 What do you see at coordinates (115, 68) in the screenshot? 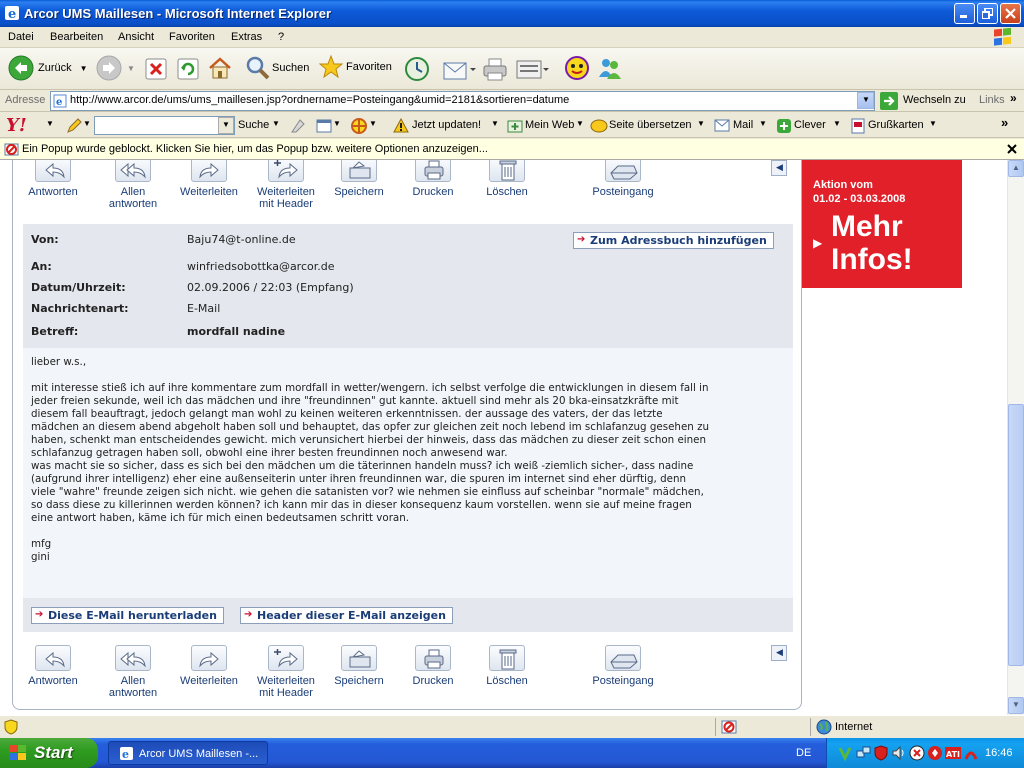
I see `forward-button: ▼` at bounding box center [115, 68].